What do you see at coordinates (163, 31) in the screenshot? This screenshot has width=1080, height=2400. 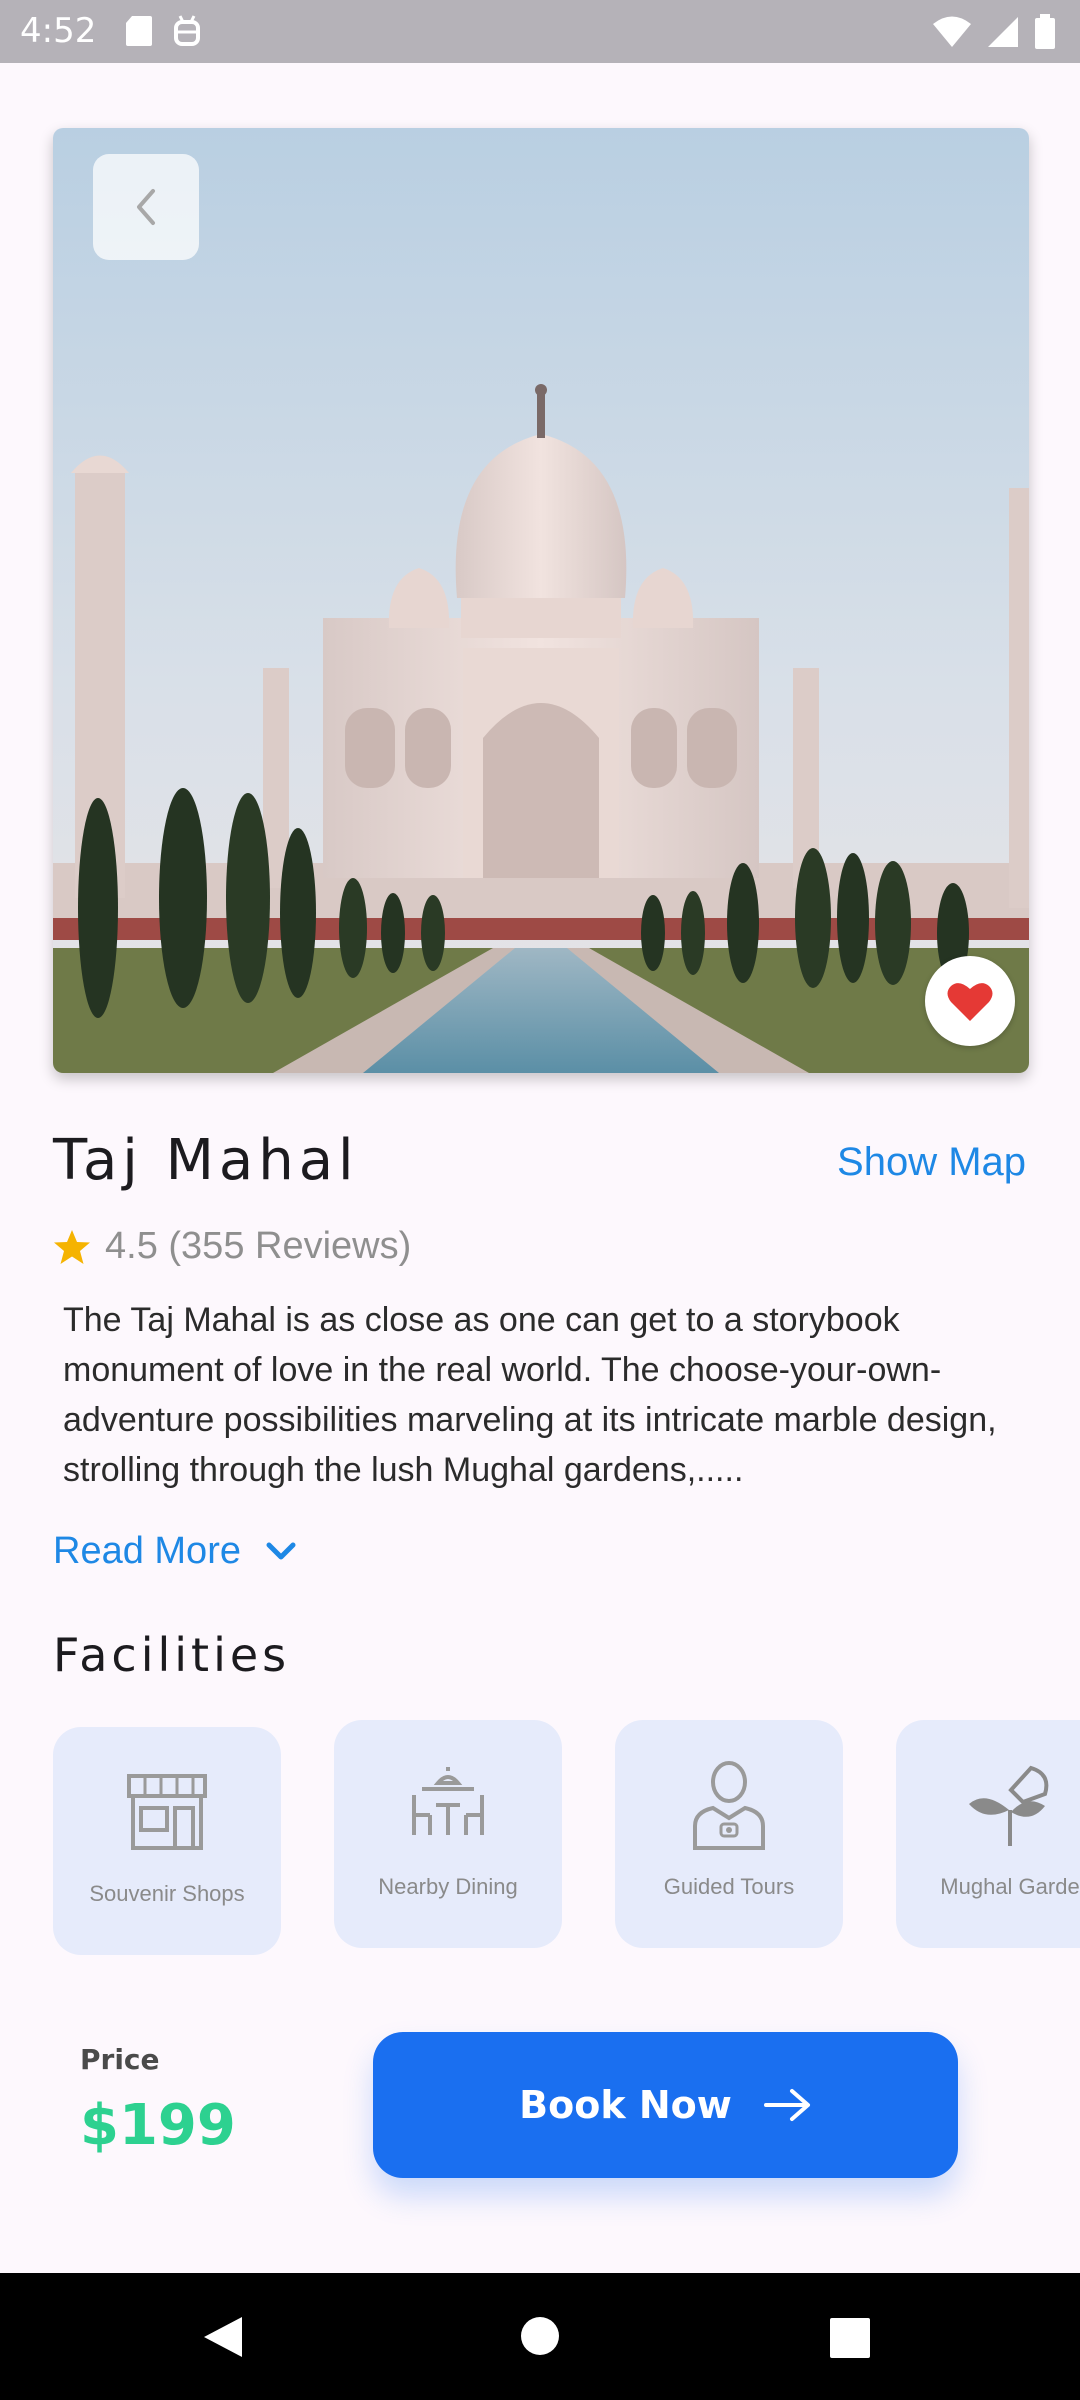 I see `status-notifications` at bounding box center [163, 31].